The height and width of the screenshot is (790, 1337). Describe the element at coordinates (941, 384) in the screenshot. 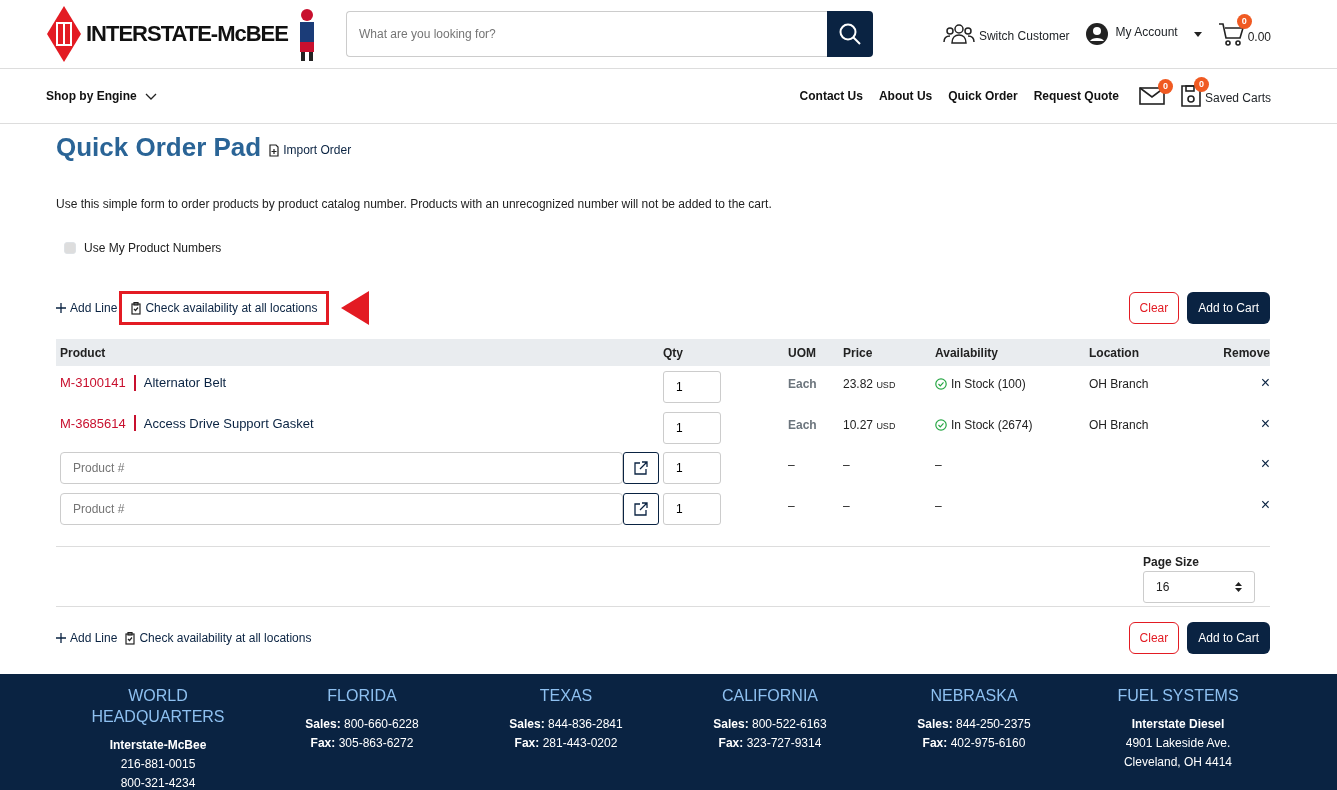

I see `check-circle-icon` at that location.